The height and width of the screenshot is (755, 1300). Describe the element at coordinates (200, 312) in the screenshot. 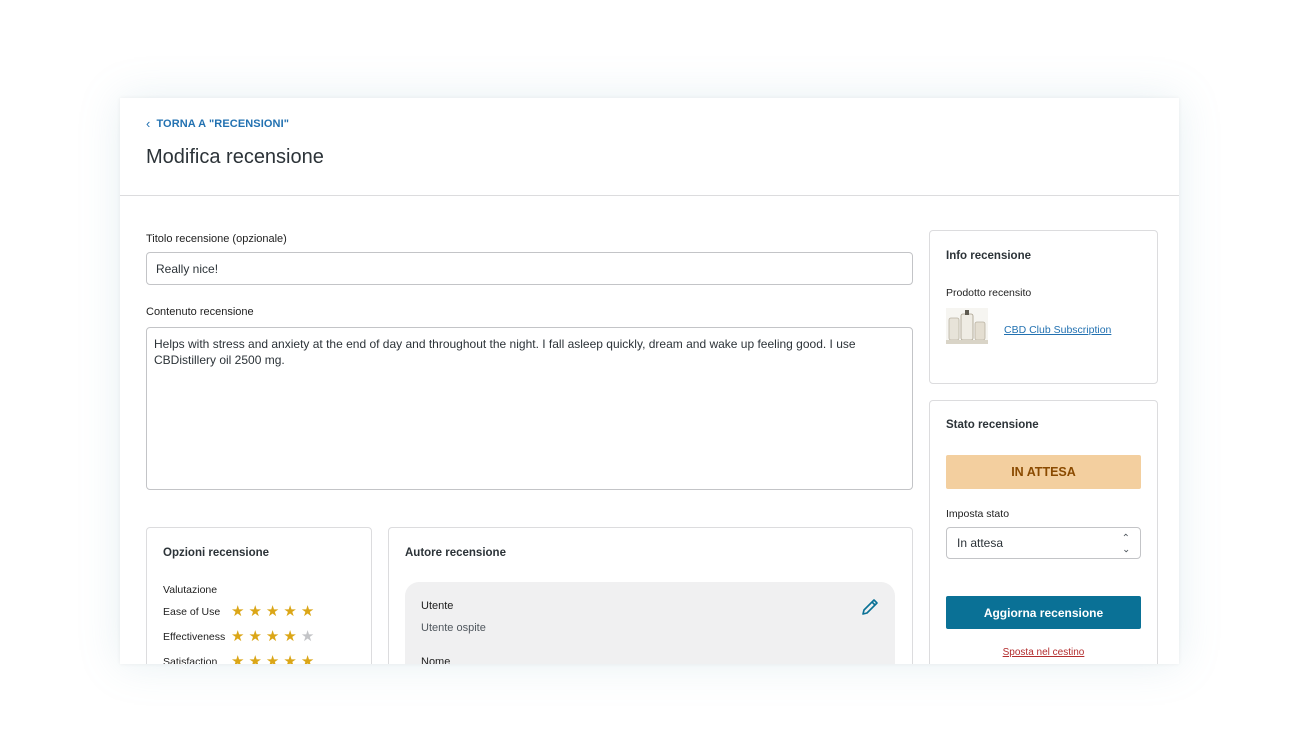

I see `content-field-label: Contenuto recensione` at that location.